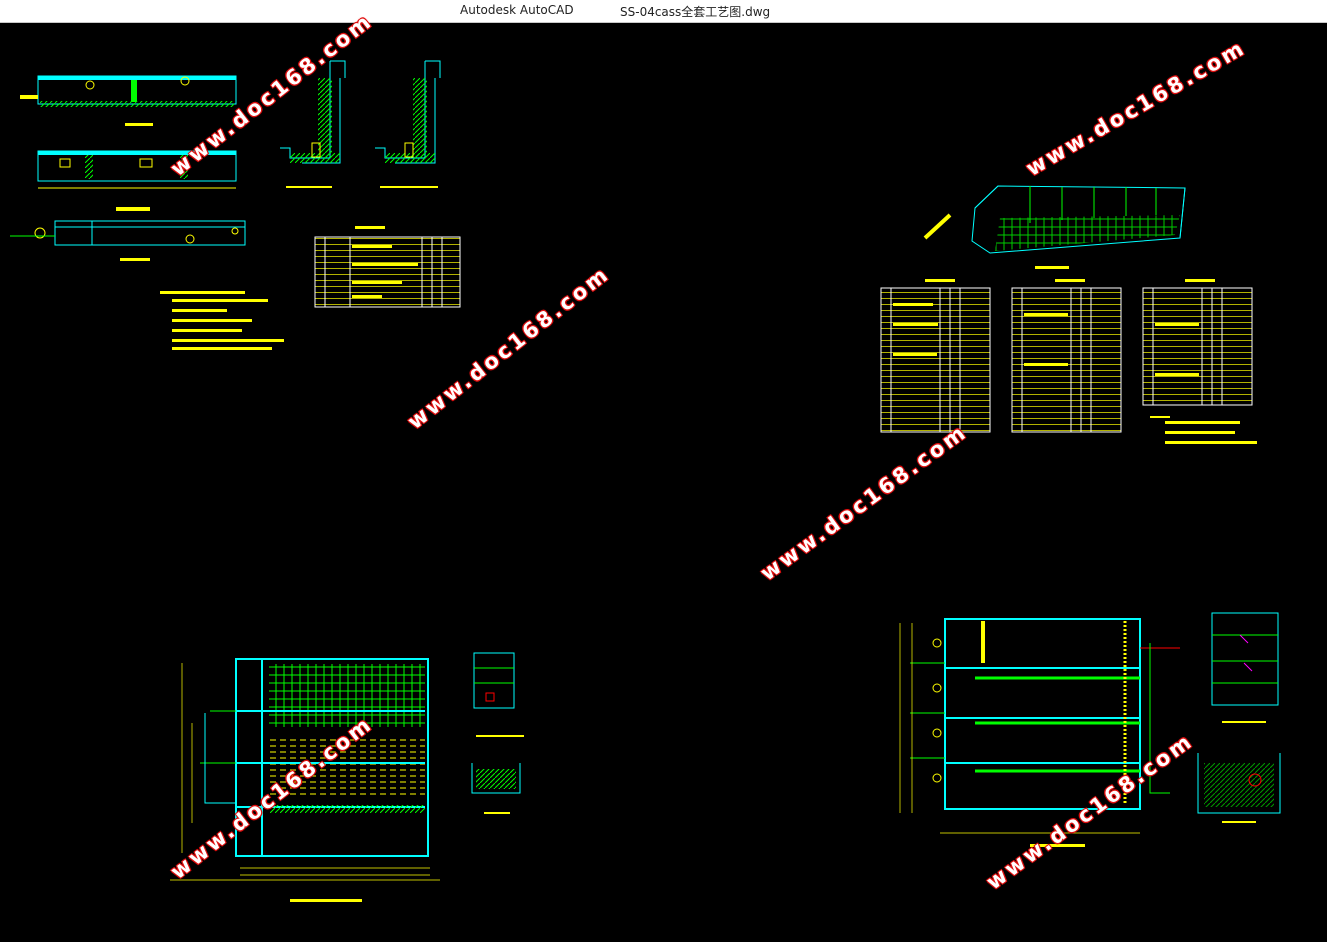 The width and height of the screenshot is (1327, 942). I want to click on window-titlebar: Autodesk AutoCAD SS-04cass全套工艺图.dwg, so click(663, 11).